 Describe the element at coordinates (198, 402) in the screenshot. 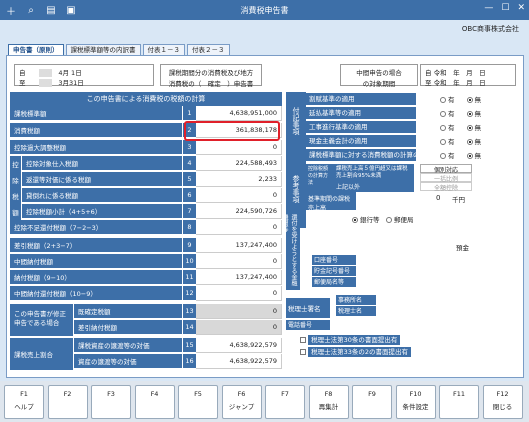

I see `fkey-f5: F5` at that location.